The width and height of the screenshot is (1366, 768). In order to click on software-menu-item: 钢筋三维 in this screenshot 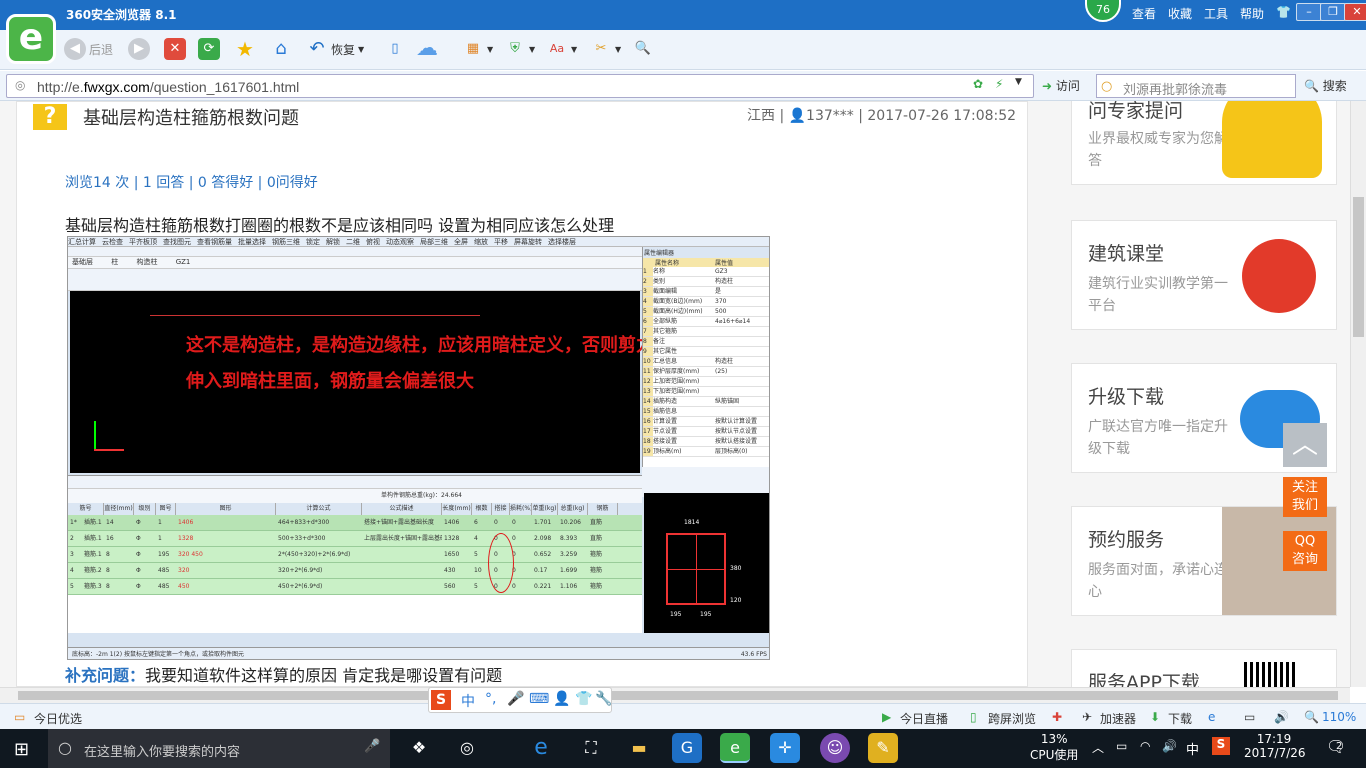, I will do `click(286, 242)`.